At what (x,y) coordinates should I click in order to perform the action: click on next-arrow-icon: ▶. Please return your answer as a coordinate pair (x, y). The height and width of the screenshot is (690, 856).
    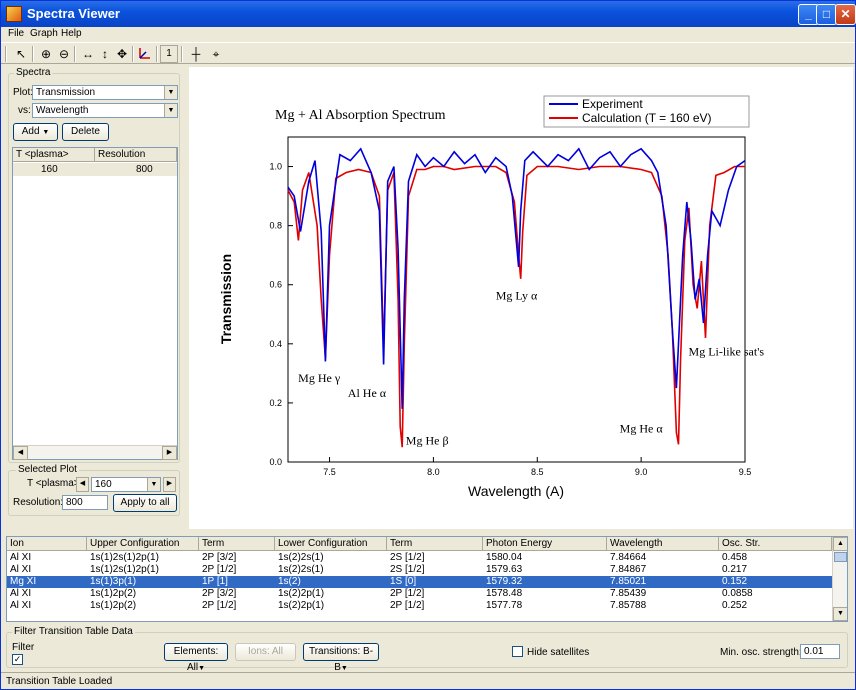
    Looking at the image, I should click on (169, 484).